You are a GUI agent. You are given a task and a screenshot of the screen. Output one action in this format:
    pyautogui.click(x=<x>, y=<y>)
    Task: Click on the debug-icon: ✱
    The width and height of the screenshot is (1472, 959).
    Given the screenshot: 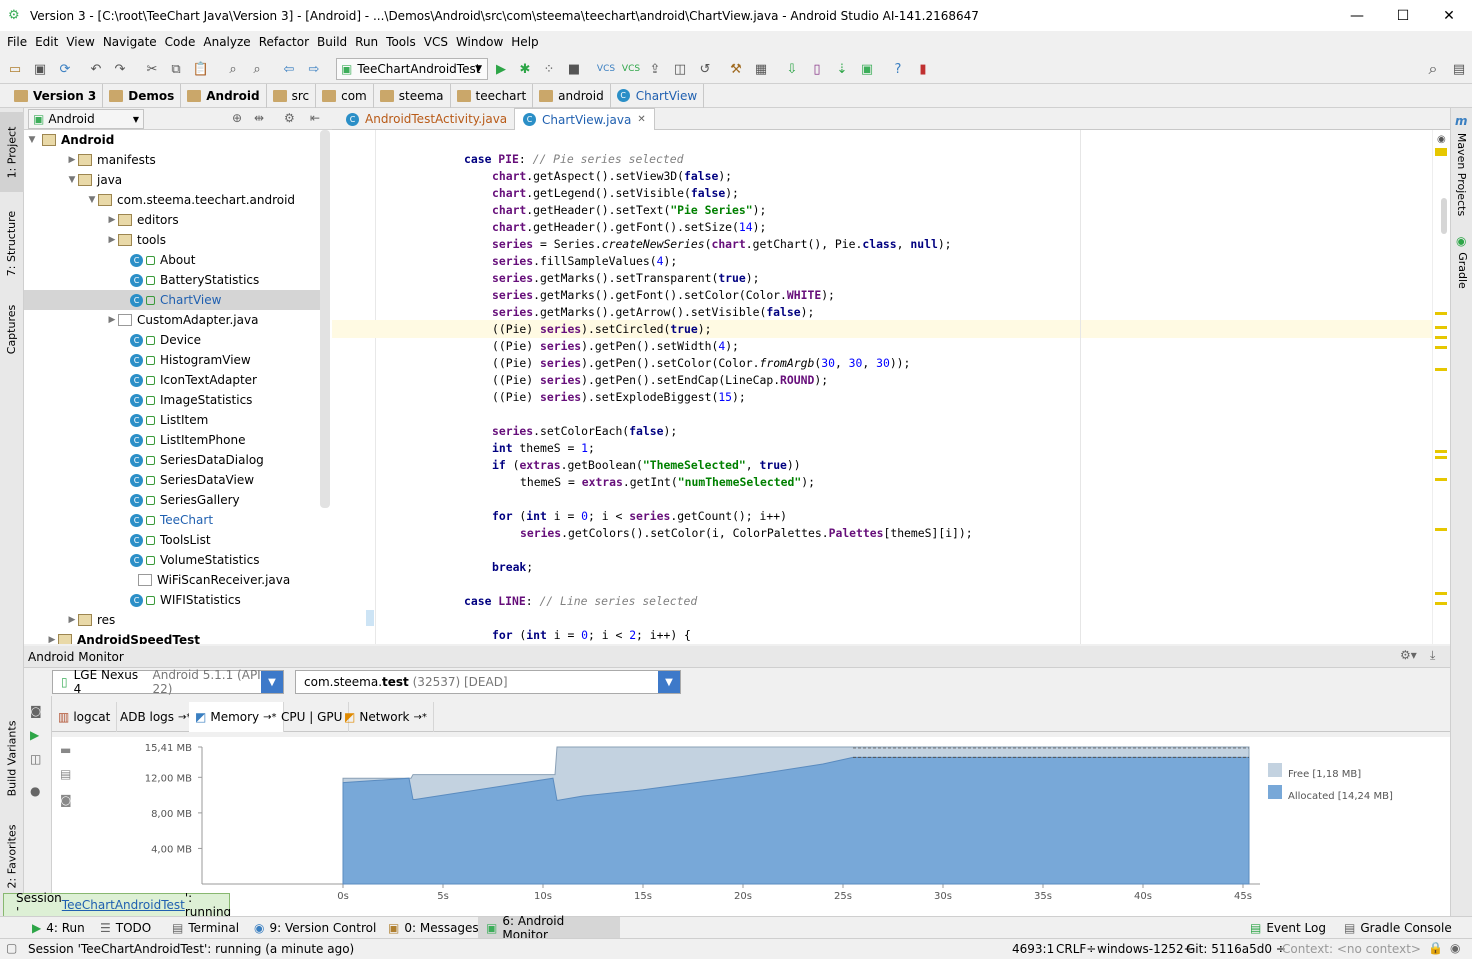 What is the action you would take?
    pyautogui.click(x=525, y=69)
    